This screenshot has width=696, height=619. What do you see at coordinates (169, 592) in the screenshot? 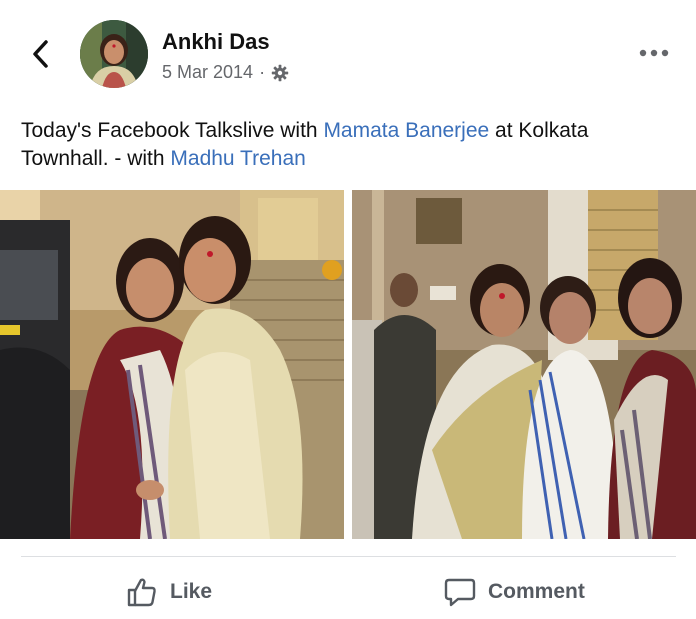
I see `like-button: Like` at bounding box center [169, 592].